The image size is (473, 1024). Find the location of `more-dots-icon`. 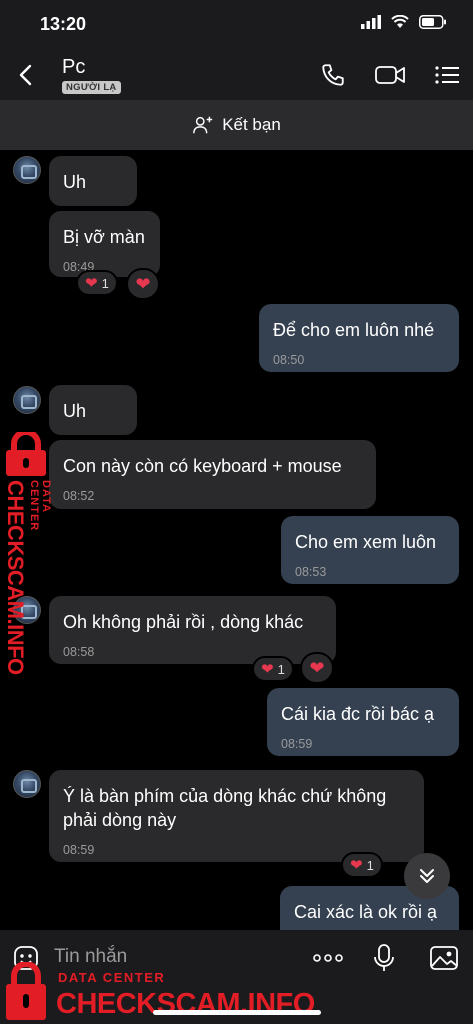

more-dots-icon is located at coordinates (328, 958).